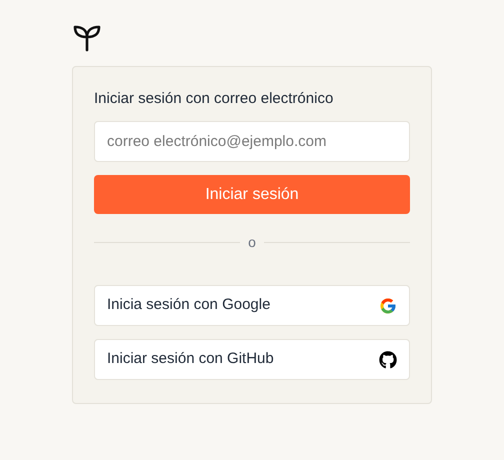  Describe the element at coordinates (252, 359) in the screenshot. I see `provider-sign-in-button: Iniciar sesión con GitHub` at that location.